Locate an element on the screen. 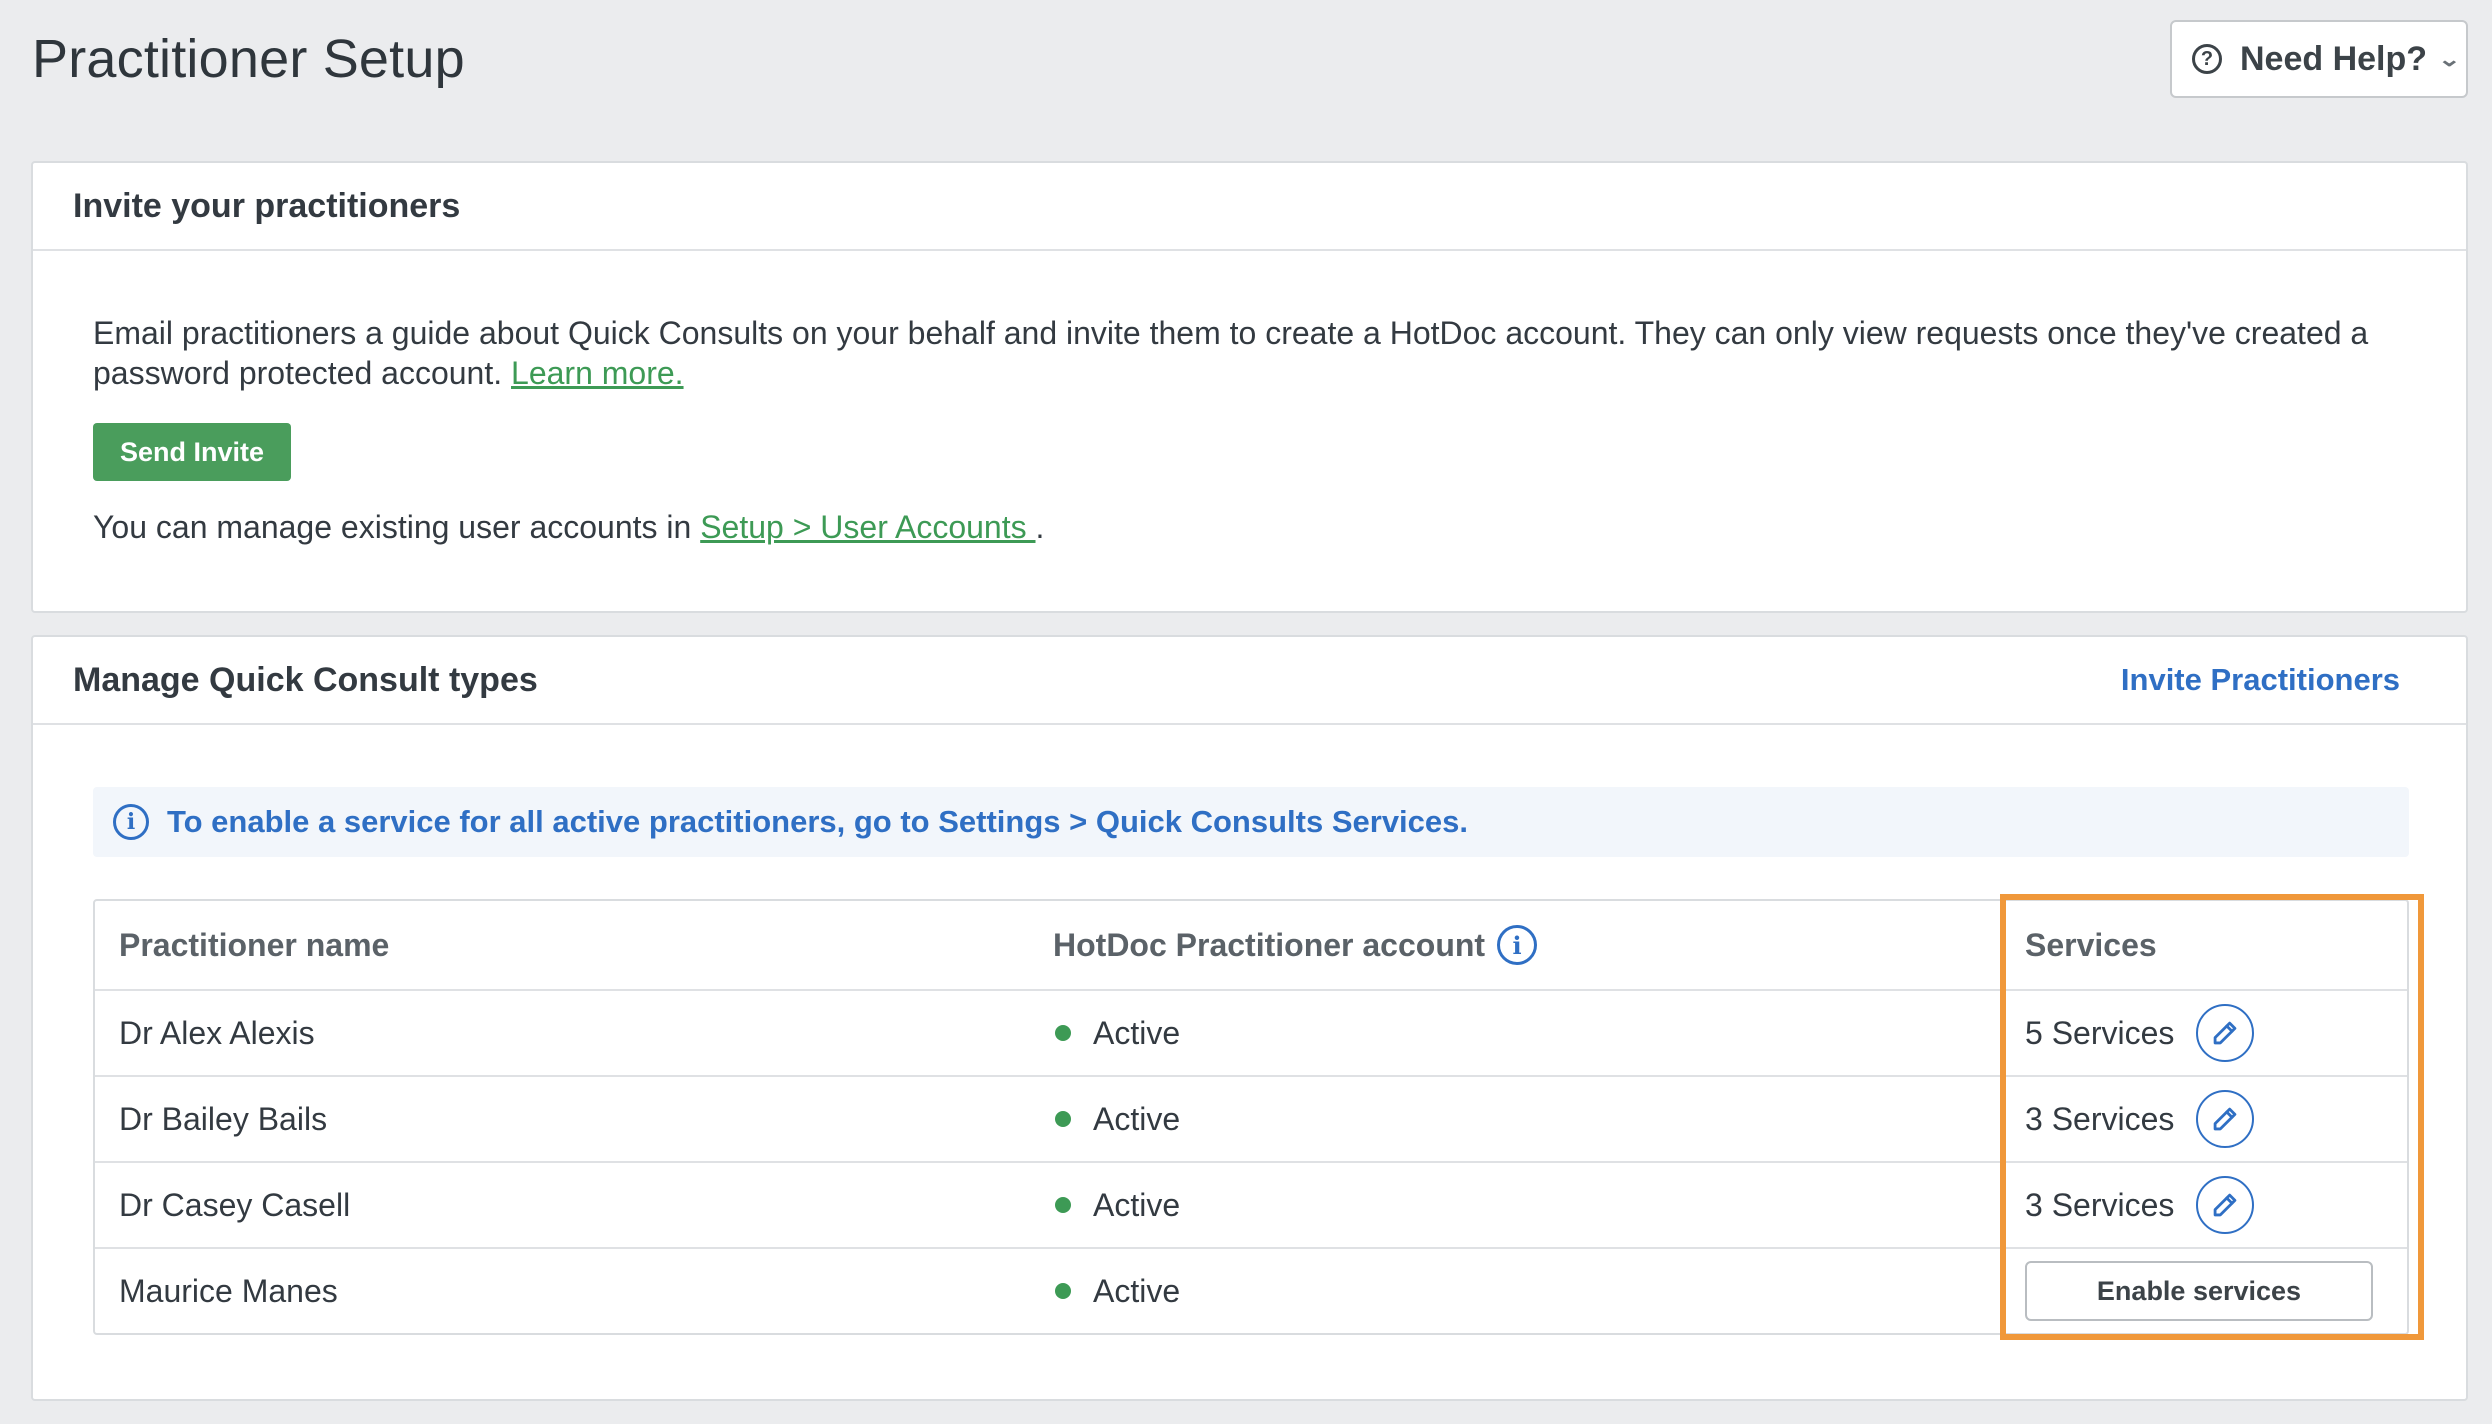  send-invite-button: Send Invite is located at coordinates (192, 452).